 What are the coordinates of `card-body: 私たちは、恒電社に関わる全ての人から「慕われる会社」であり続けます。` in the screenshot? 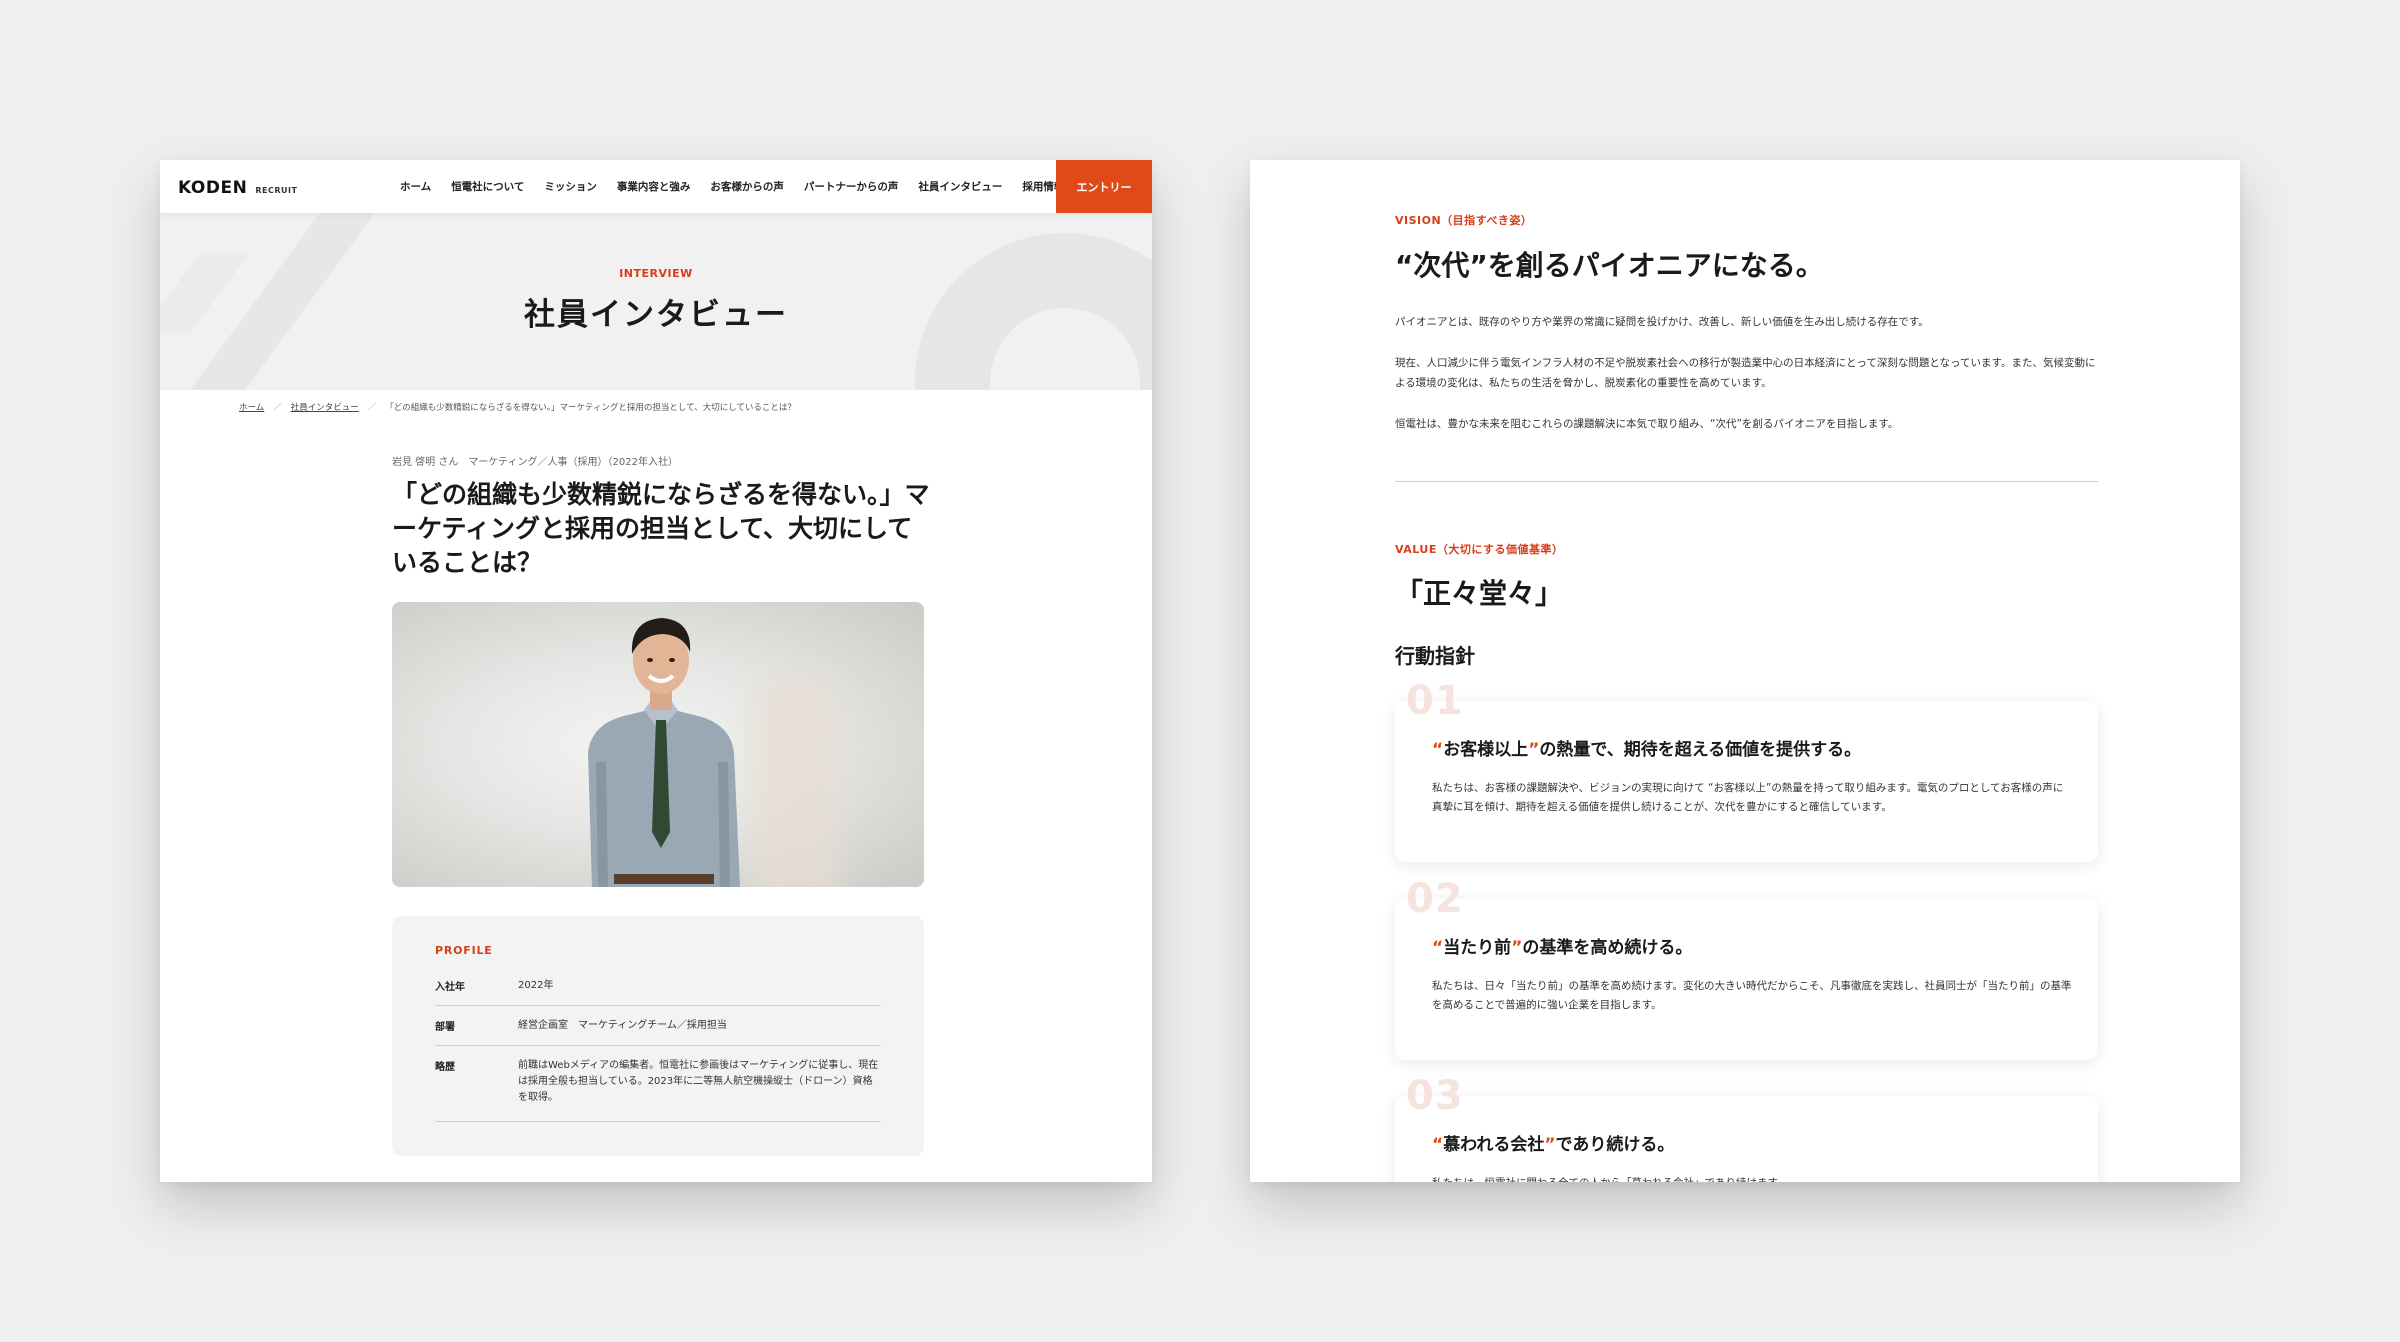 It's located at (1752, 1178).